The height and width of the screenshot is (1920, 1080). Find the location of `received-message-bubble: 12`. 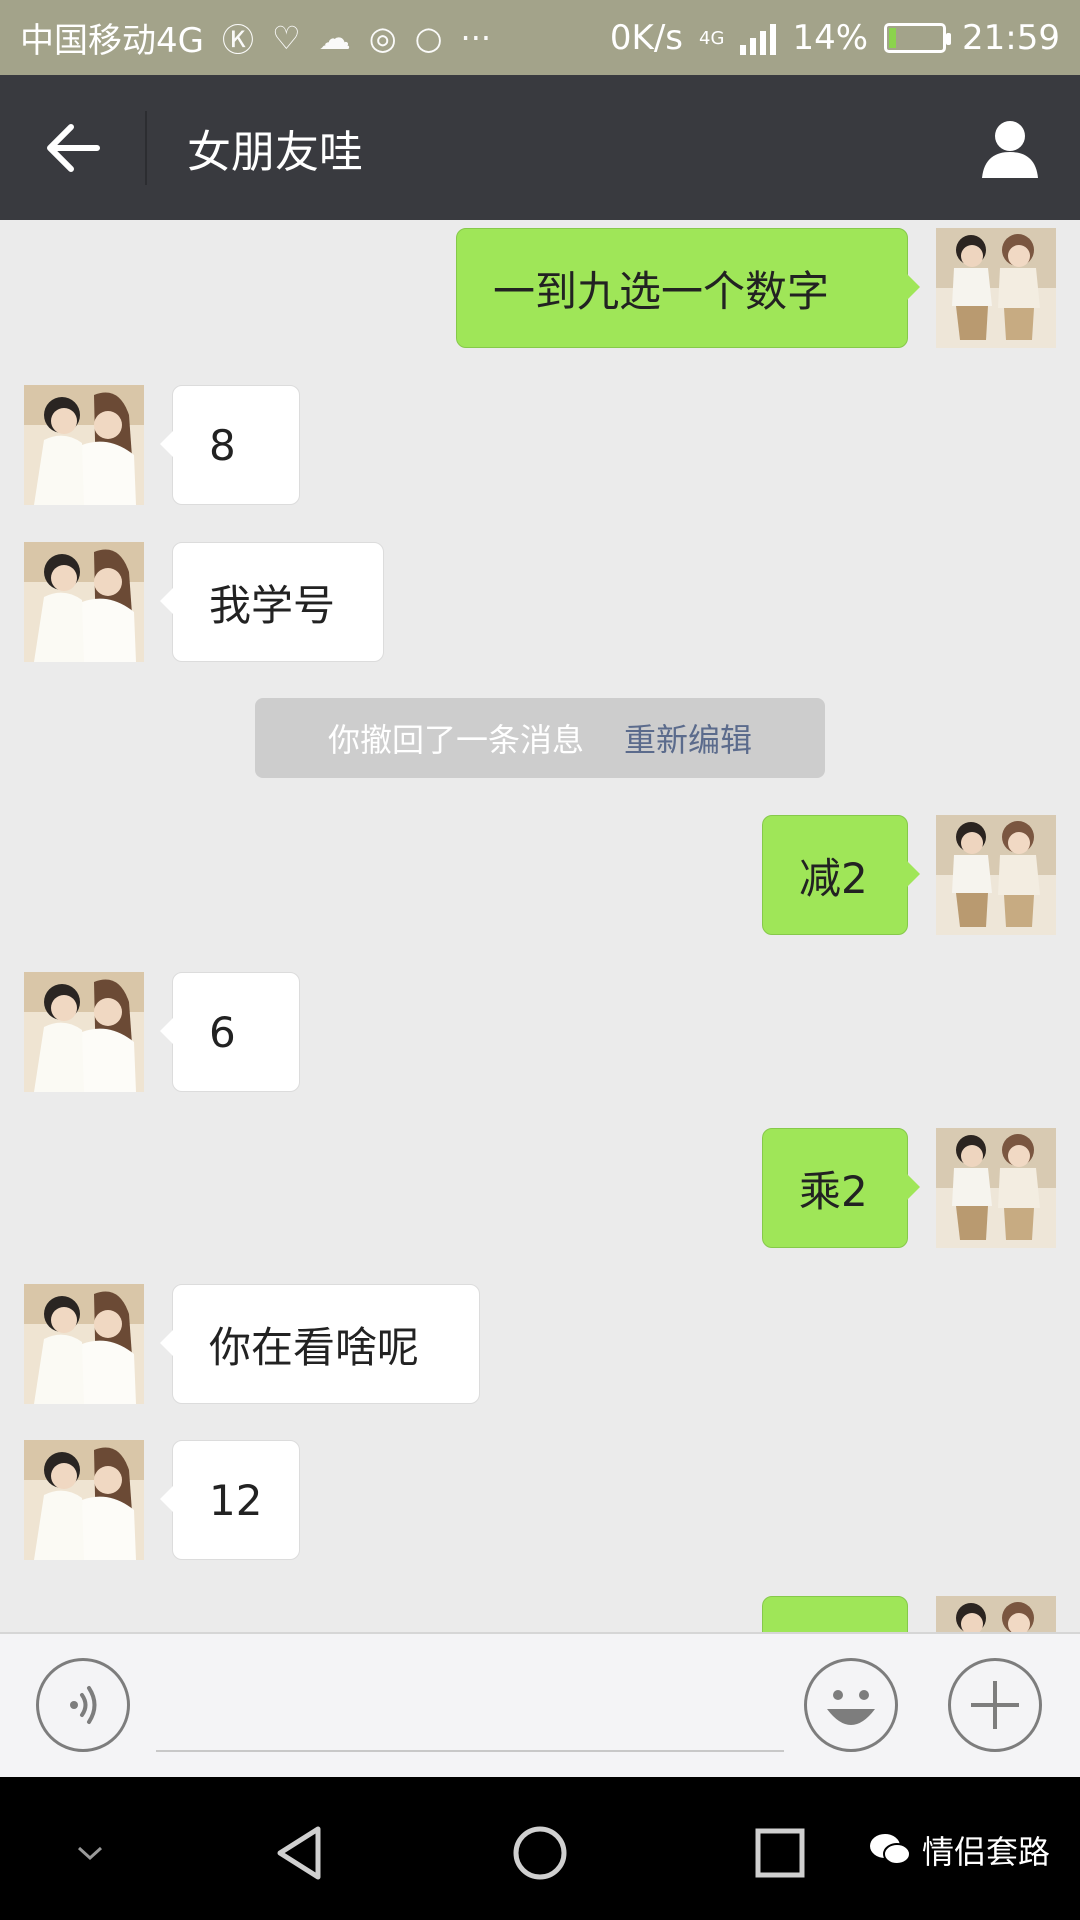

received-message-bubble: 12 is located at coordinates (230, 1500).